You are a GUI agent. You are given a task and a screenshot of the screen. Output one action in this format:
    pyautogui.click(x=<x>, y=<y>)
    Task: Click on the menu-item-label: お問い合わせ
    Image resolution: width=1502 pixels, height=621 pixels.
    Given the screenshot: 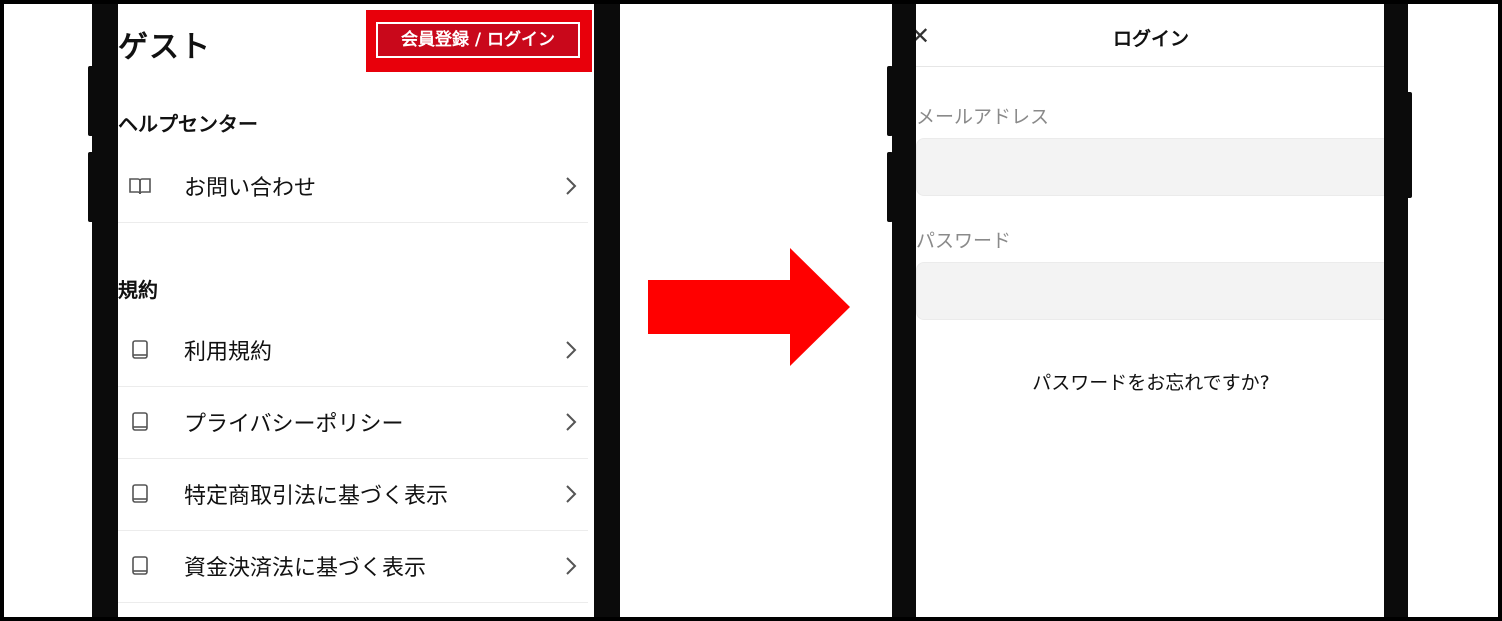 What is the action you would take?
    pyautogui.click(x=250, y=188)
    